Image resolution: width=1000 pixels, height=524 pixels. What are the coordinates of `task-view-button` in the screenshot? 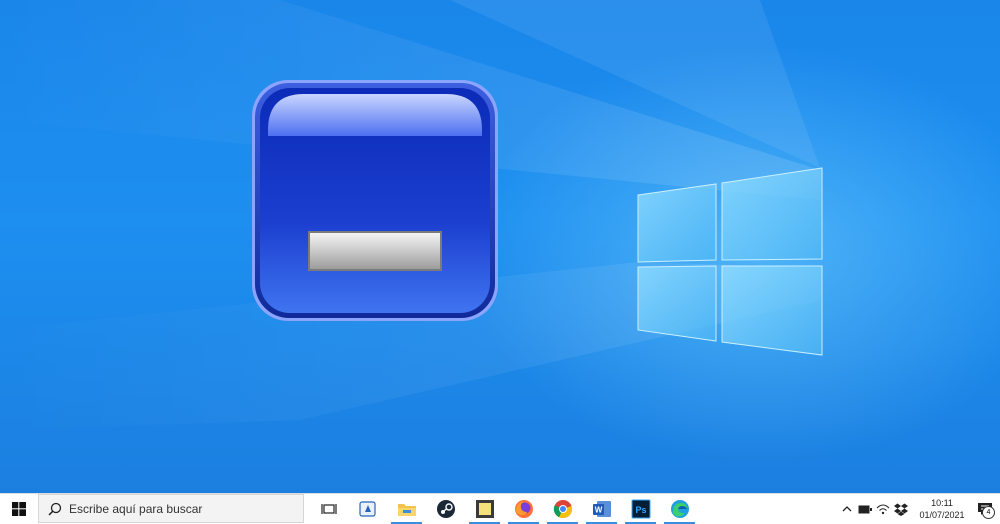 It's located at (328, 509).